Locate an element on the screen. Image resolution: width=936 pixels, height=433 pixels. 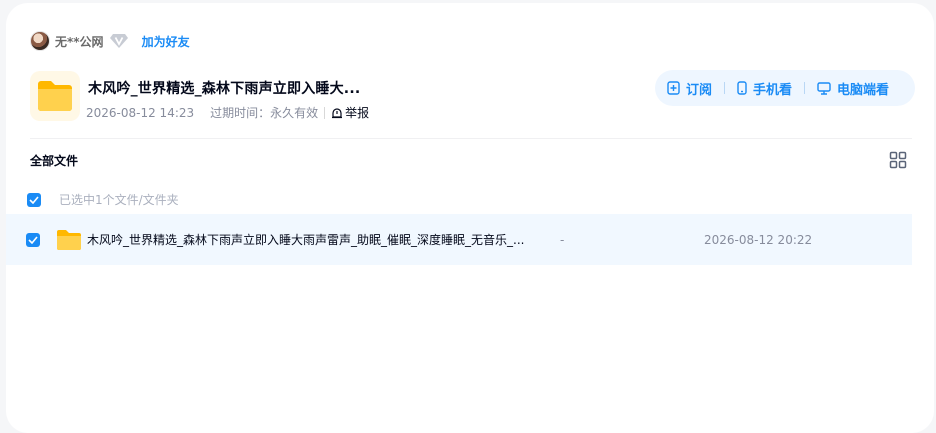
phone-view-button: 手机看 is located at coordinates (764, 88).